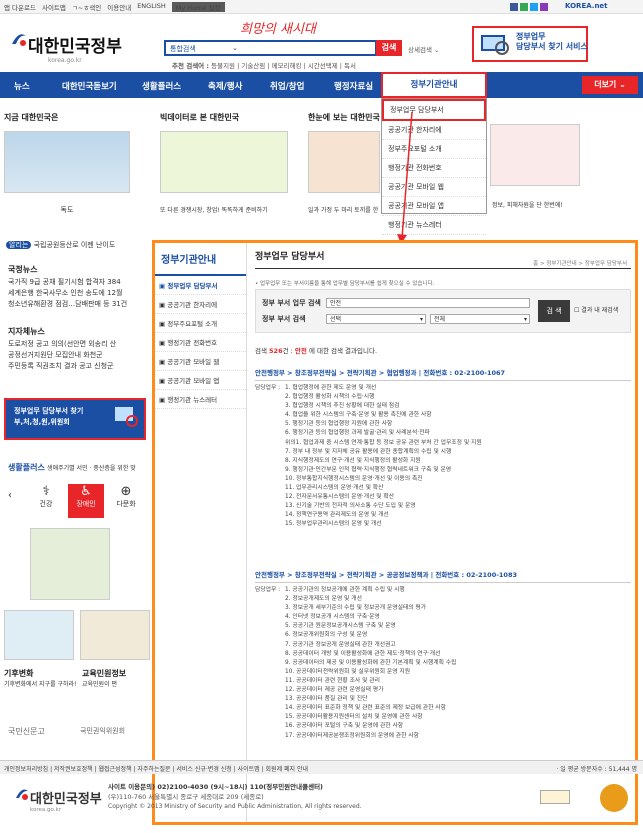 Image resolution: width=643 pixels, height=833 pixels. I want to click on story-icon, so click(544, 7).